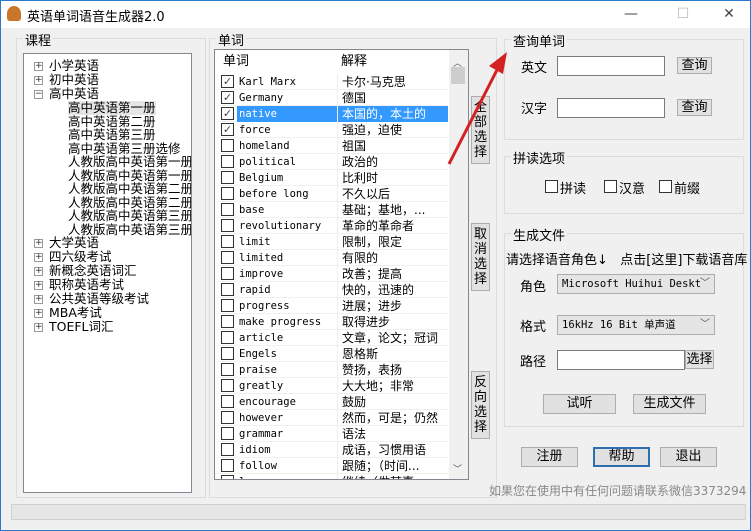 This screenshot has width=751, height=531. Describe the element at coordinates (694, 107) in the screenshot. I see `query-chinese-button: 查询` at that location.